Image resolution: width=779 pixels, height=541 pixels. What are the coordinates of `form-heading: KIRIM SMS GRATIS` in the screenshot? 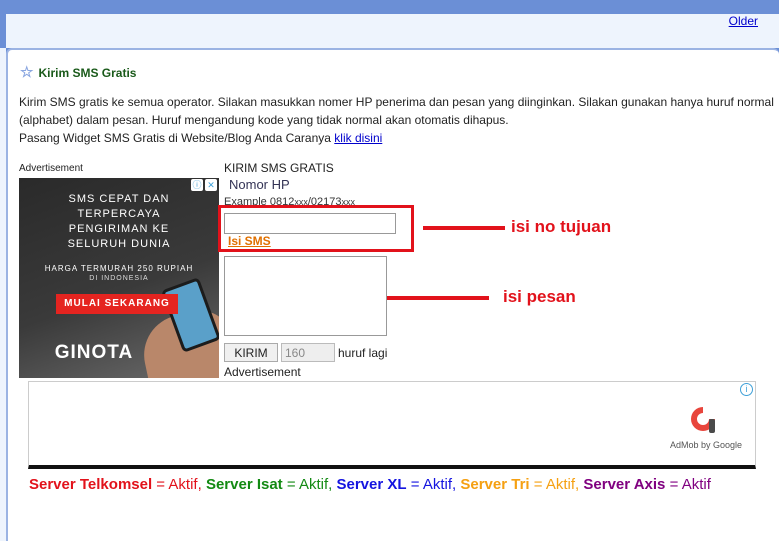 It's located at (279, 168).